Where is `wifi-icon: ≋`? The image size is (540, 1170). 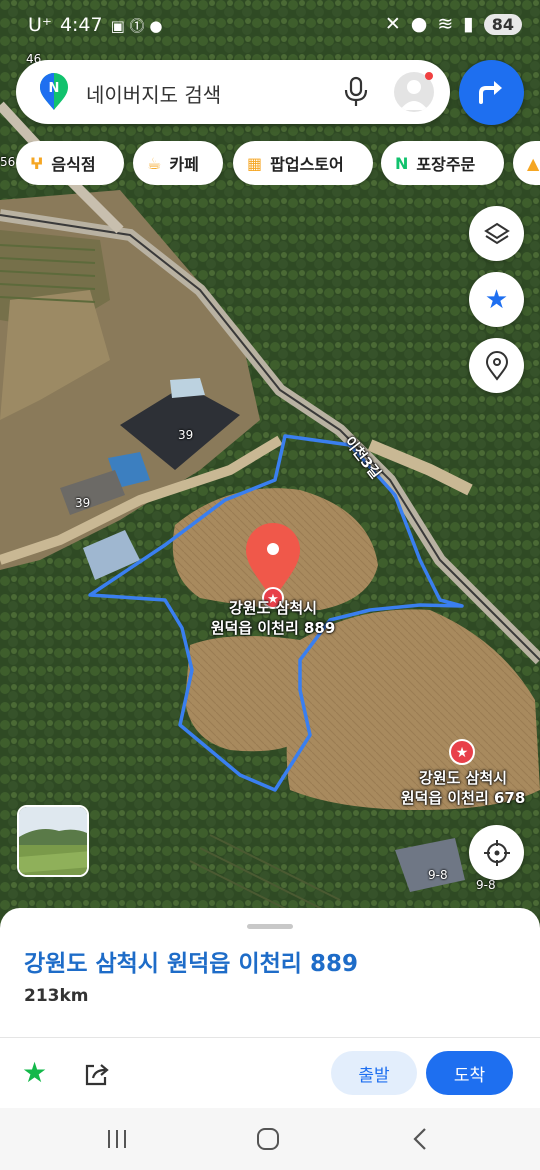
wifi-icon: ≋ is located at coordinates (445, 24).